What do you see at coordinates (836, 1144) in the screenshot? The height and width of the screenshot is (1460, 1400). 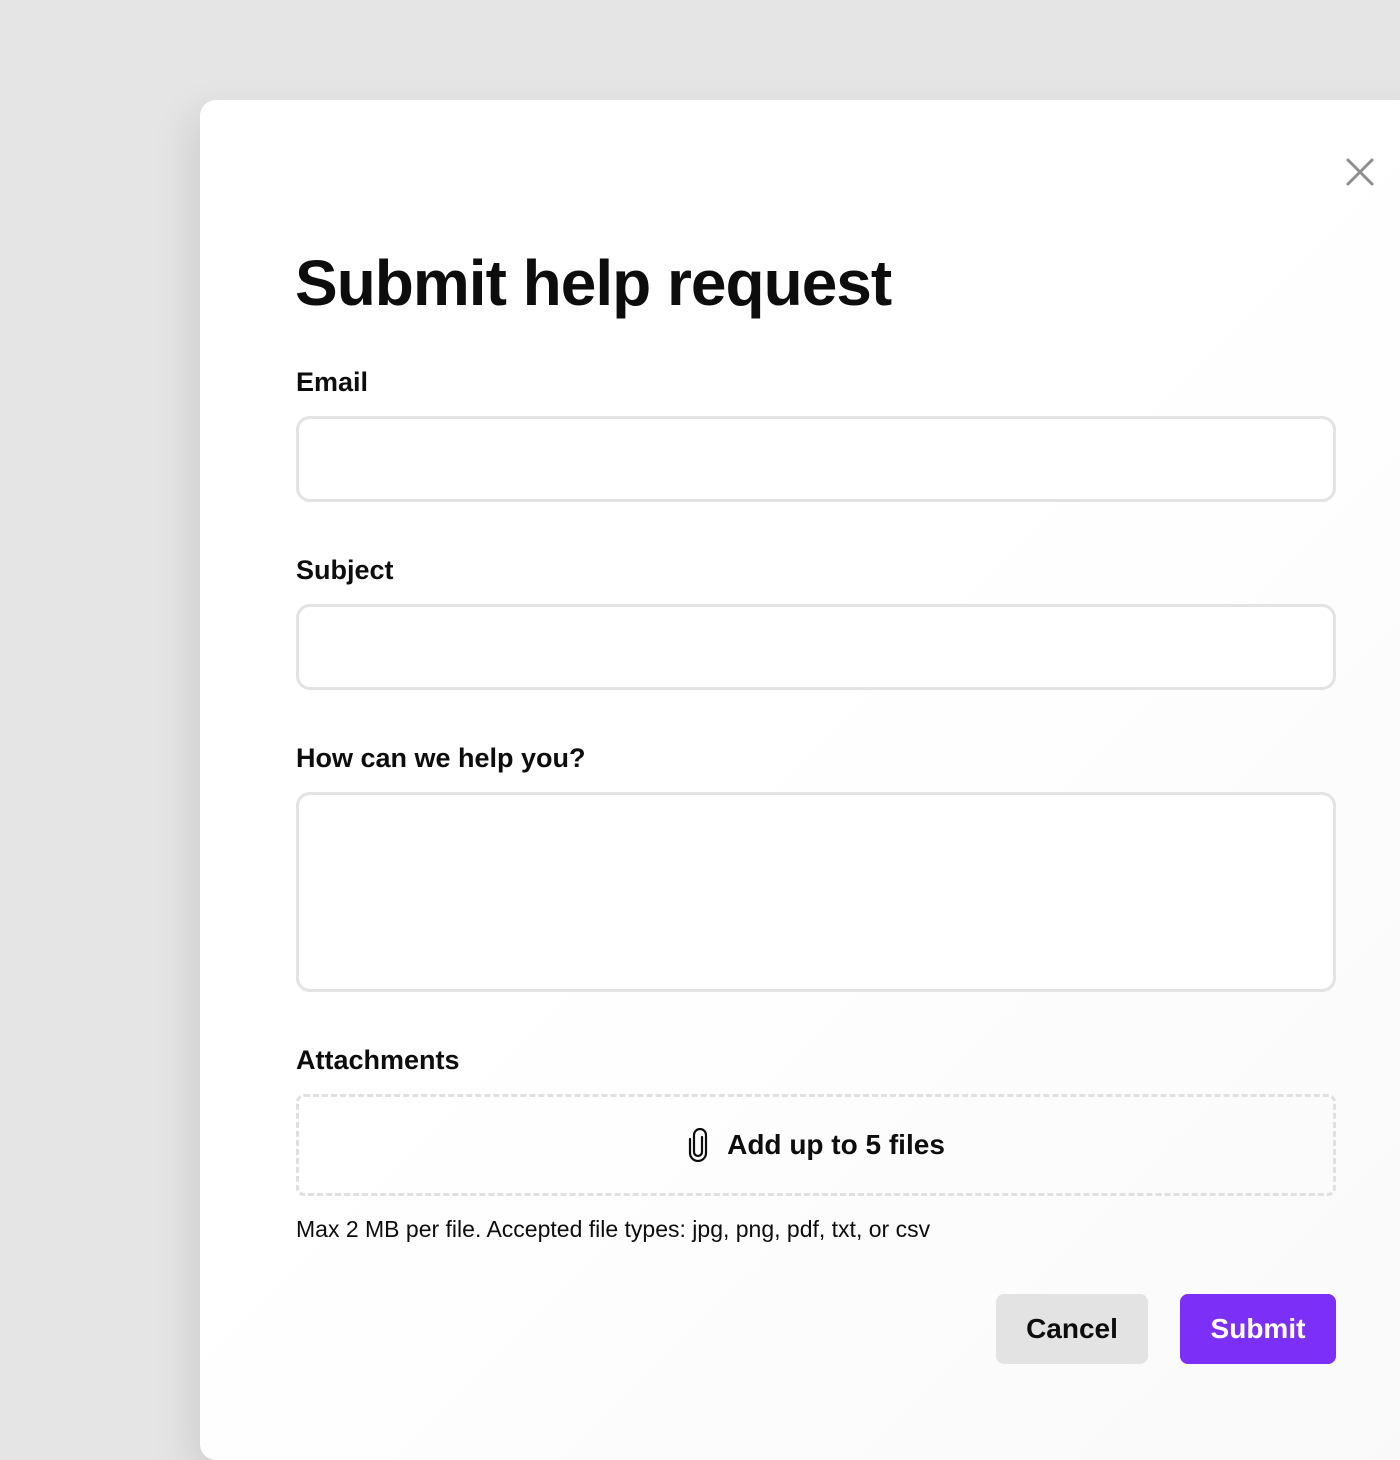 I see `dropzone-label: Add up to 5 files` at bounding box center [836, 1144].